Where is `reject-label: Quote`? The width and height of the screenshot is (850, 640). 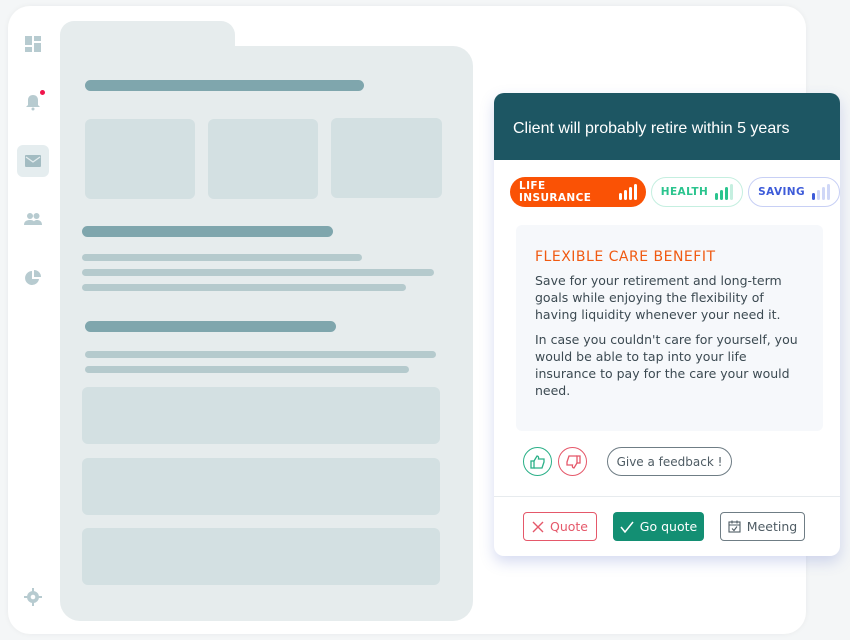
reject-label: Quote is located at coordinates (568, 526).